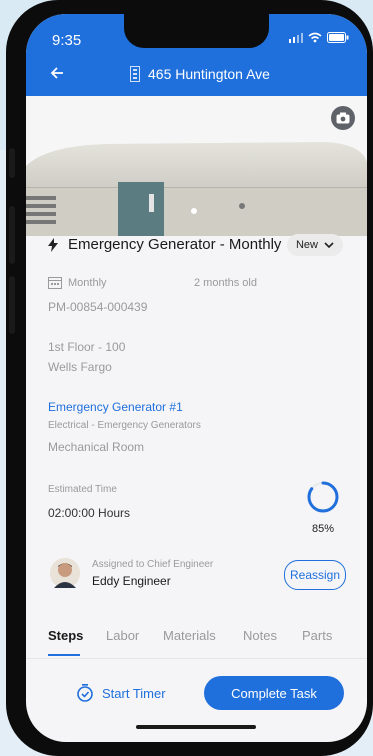  Describe the element at coordinates (153, 564) in the screenshot. I see `assignment-label: Assigned to Chief Engineer` at that location.